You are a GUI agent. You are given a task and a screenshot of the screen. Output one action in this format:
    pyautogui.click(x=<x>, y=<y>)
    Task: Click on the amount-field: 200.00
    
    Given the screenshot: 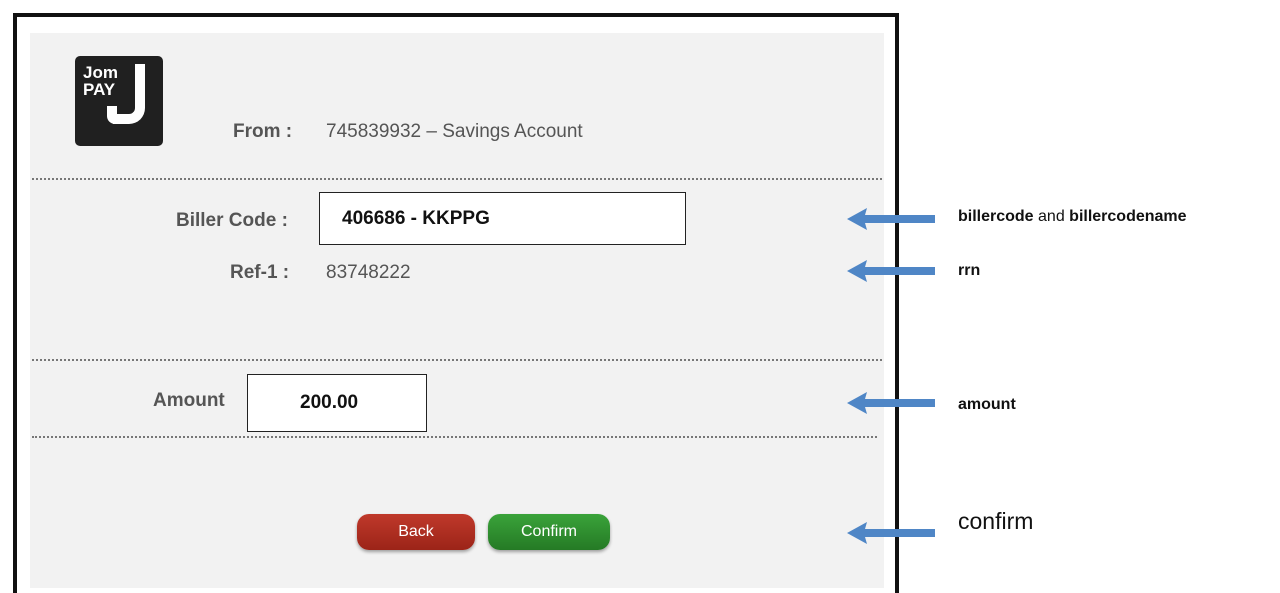 What is the action you would take?
    pyautogui.click(x=337, y=403)
    